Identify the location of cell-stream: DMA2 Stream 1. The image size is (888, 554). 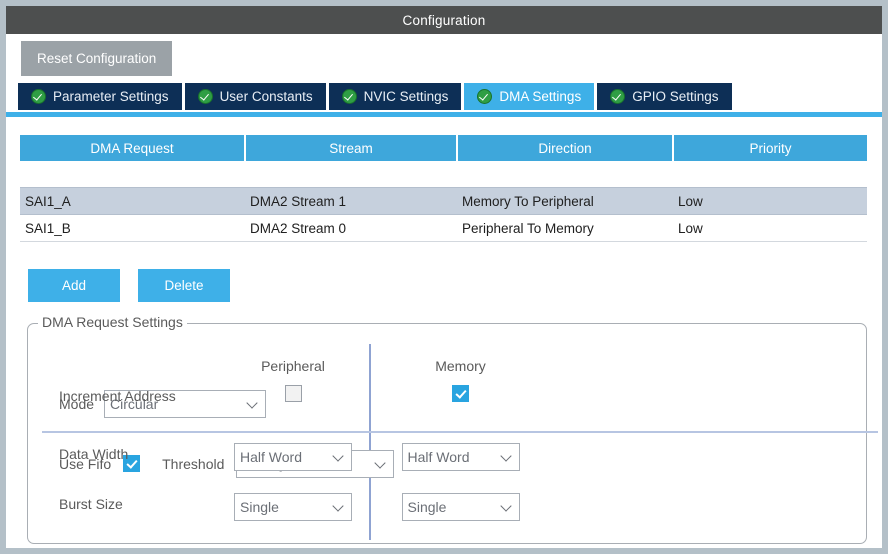
(351, 201).